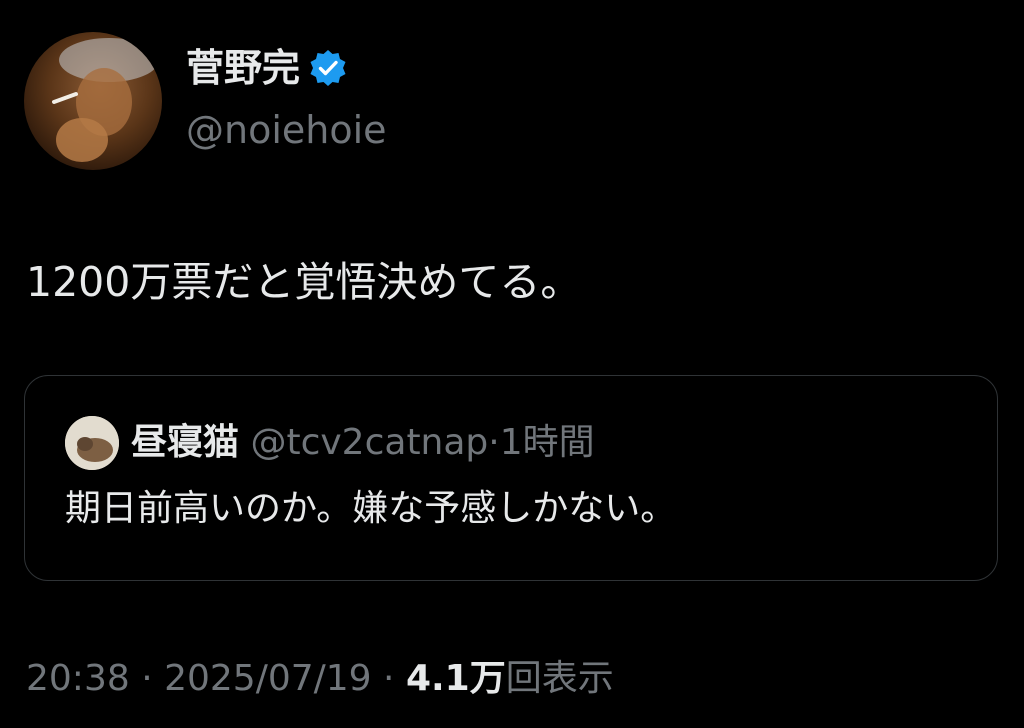 This screenshot has width=1024, height=728. Describe the element at coordinates (547, 442) in the screenshot. I see `quote-timestamp: 1時間` at that location.